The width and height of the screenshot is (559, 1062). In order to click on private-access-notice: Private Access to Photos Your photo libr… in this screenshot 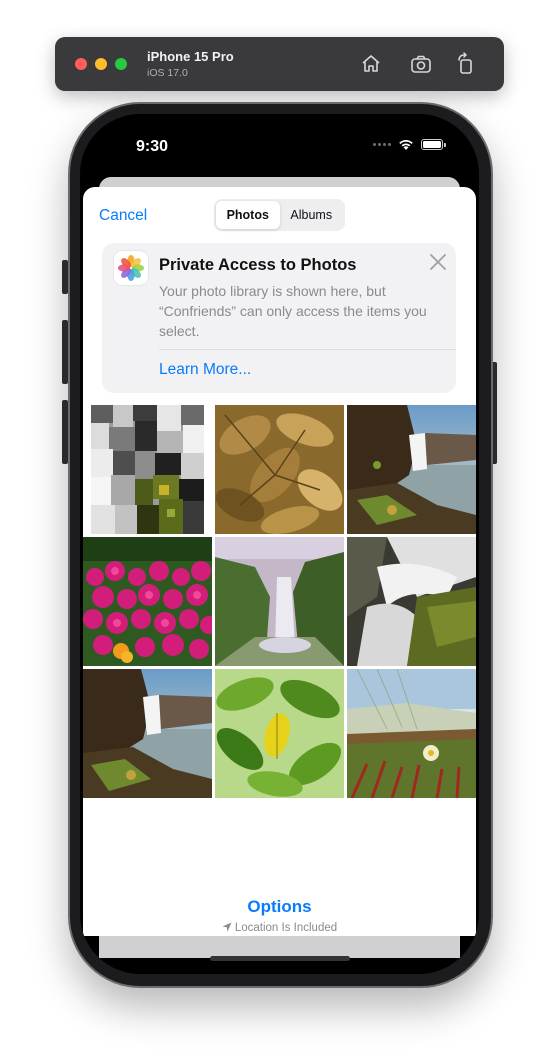, I will do `click(279, 318)`.